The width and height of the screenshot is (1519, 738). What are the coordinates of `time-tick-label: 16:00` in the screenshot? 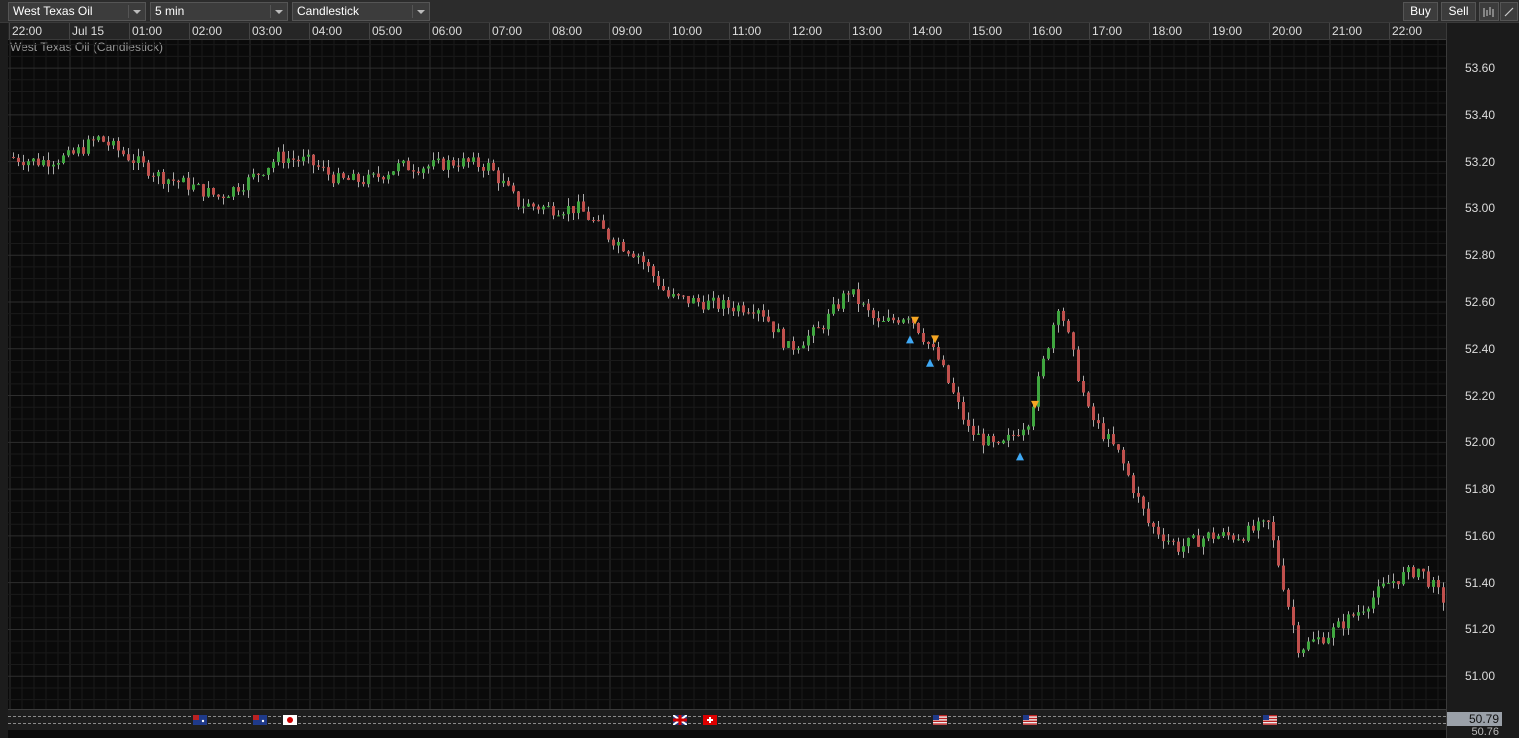 It's located at (1047, 31).